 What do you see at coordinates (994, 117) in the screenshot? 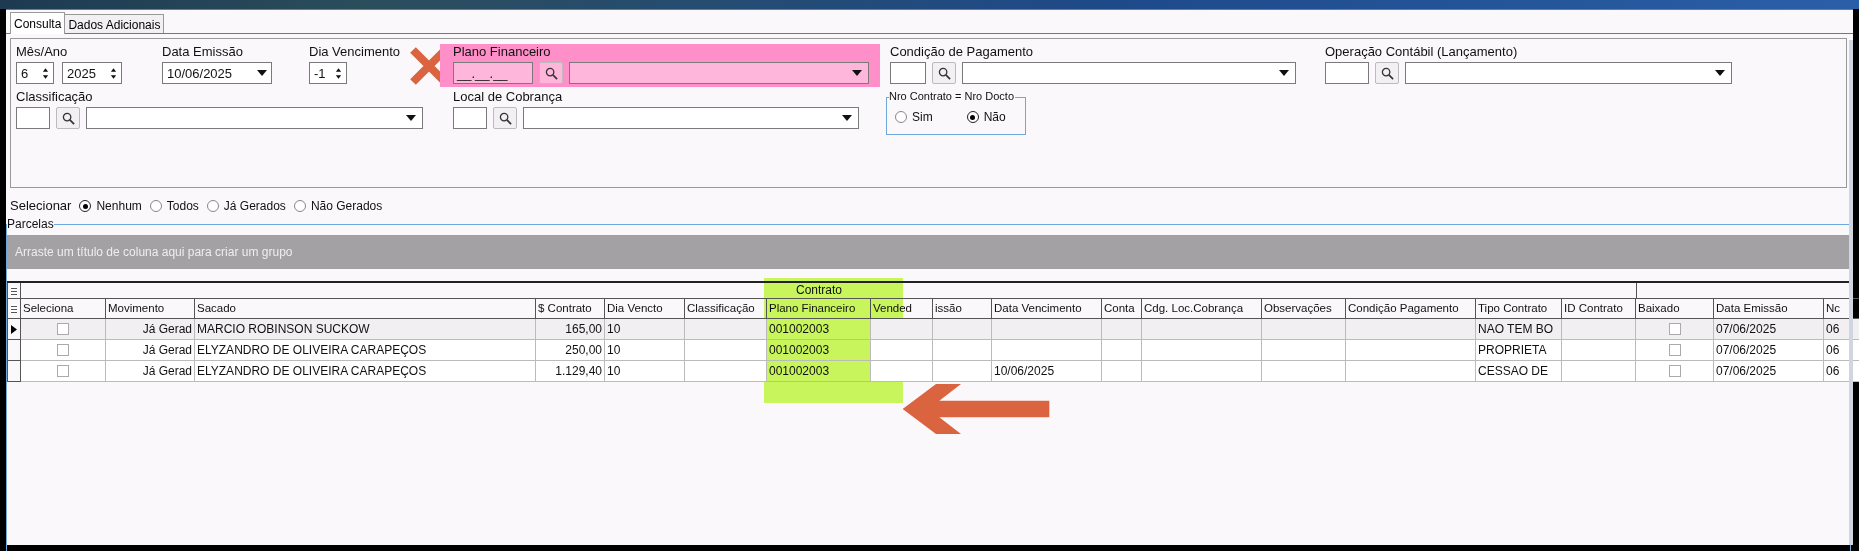
I see `radio-label: Não` at bounding box center [994, 117].